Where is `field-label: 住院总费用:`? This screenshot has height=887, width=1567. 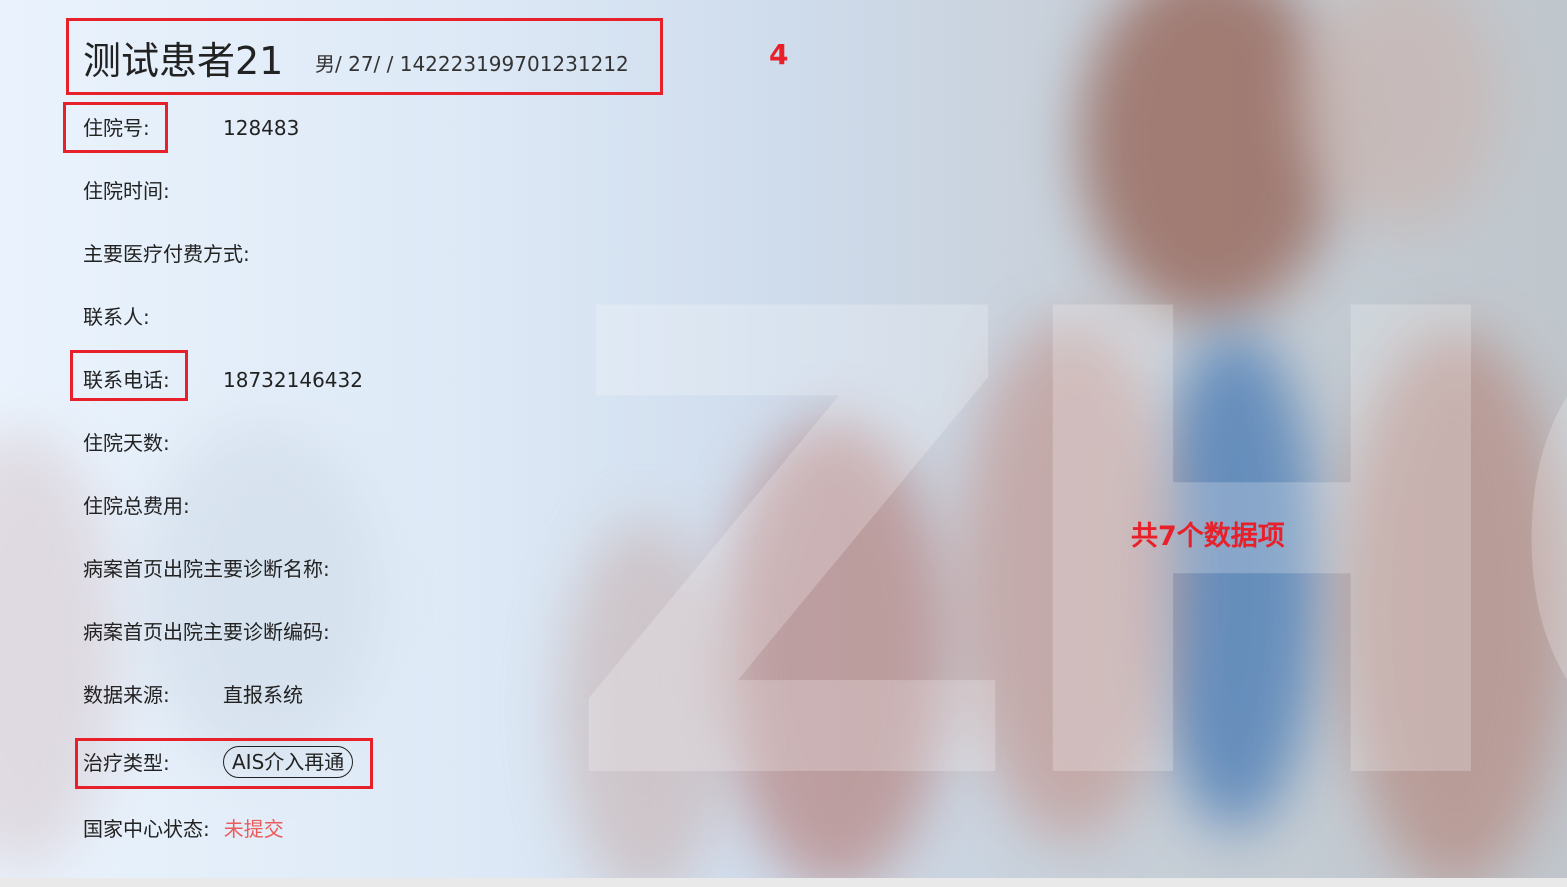 field-label: 住院总费用: is located at coordinates (136, 506).